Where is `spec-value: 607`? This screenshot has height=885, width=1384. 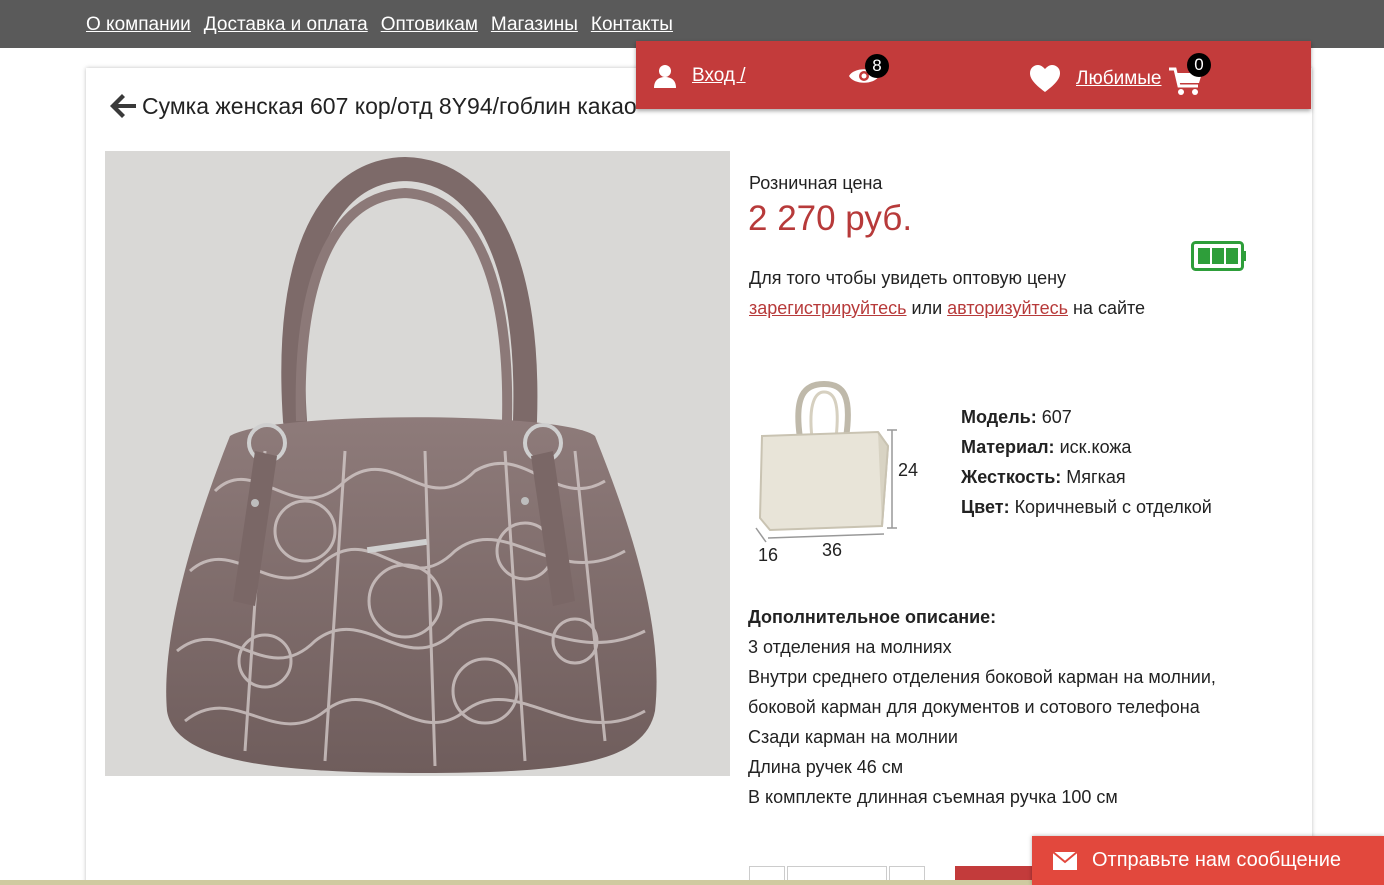
spec-value: 607 is located at coordinates (1054, 417).